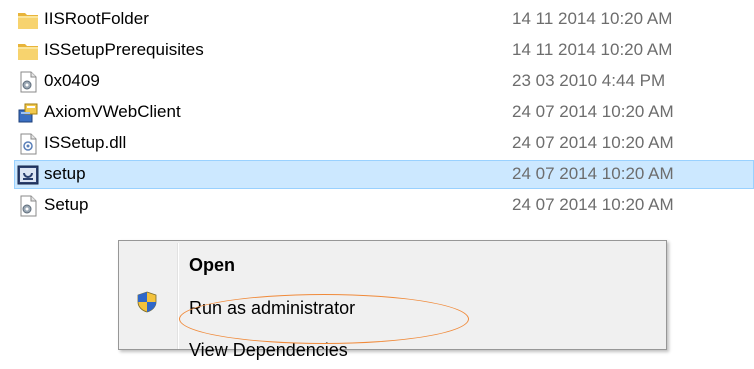  I want to click on dll-file-icon, so click(28, 144).